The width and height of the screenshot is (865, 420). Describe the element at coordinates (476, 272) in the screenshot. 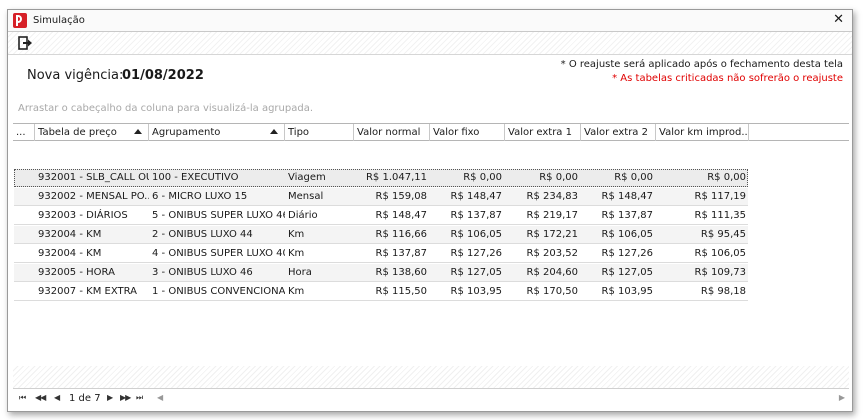

I see `cell-fixo: R$ 127,05` at that location.